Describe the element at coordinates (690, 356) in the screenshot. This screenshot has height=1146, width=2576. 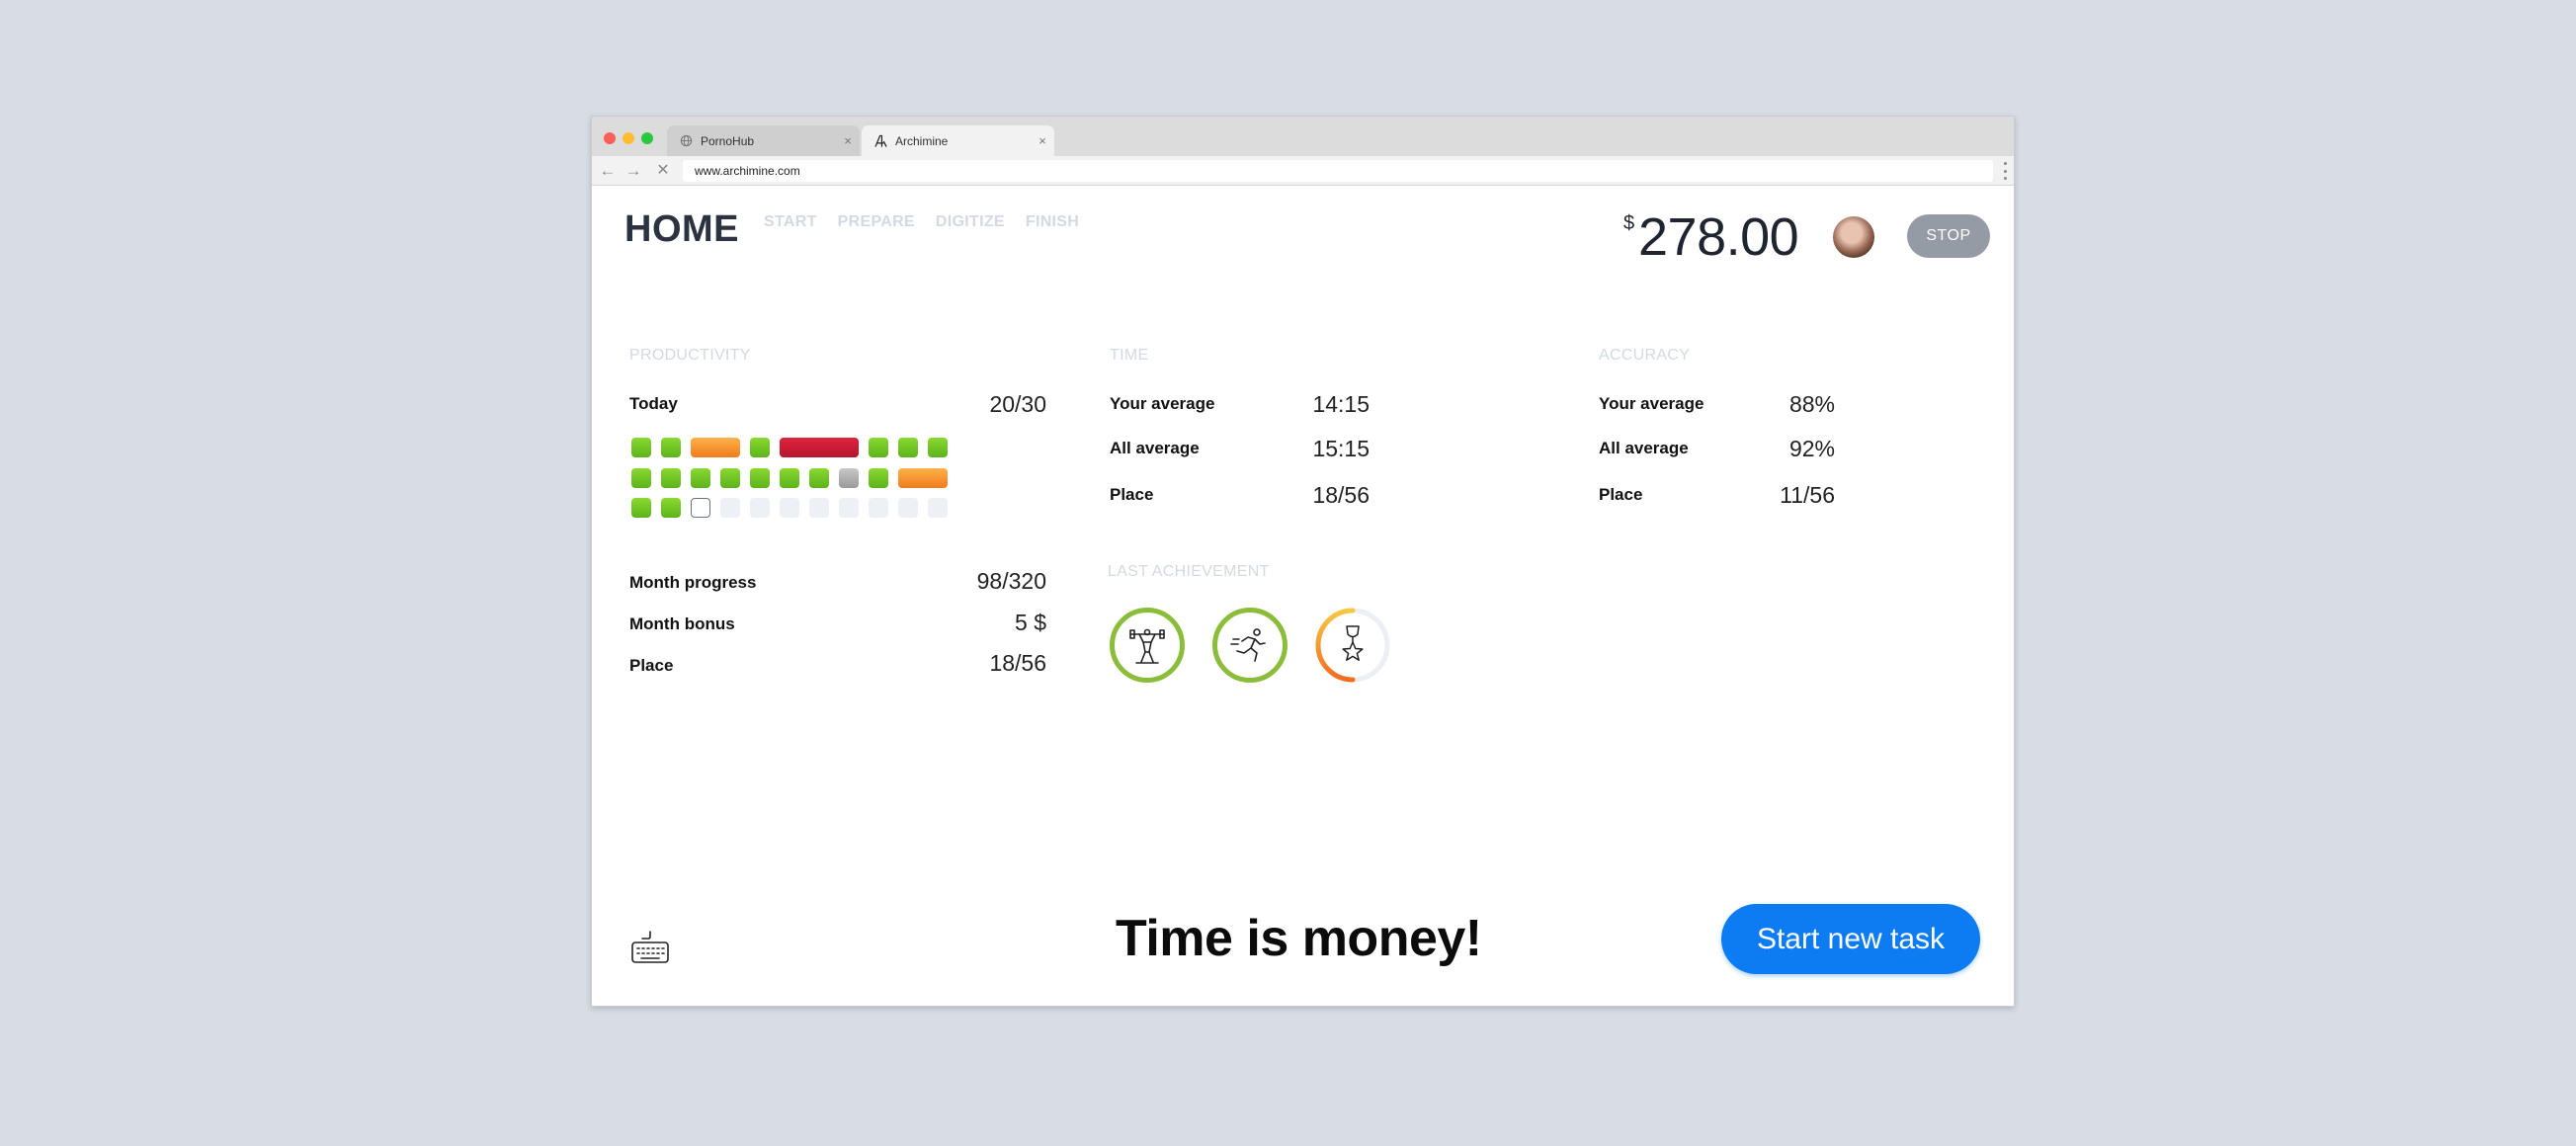
I see `productivity-title: PRODUCTIVITY` at that location.